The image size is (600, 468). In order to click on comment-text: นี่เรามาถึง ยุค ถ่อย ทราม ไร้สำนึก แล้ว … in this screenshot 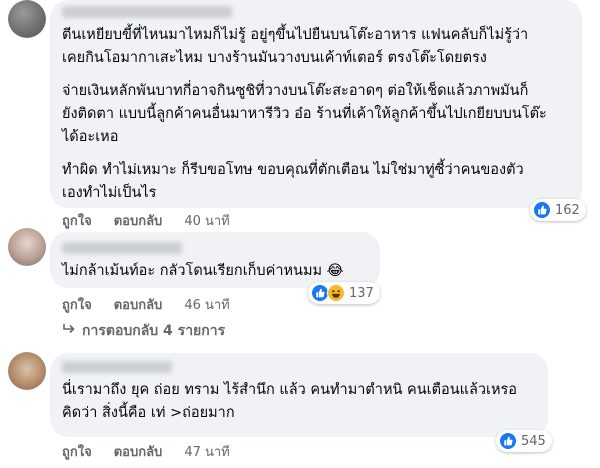, I will do `click(290, 401)`.